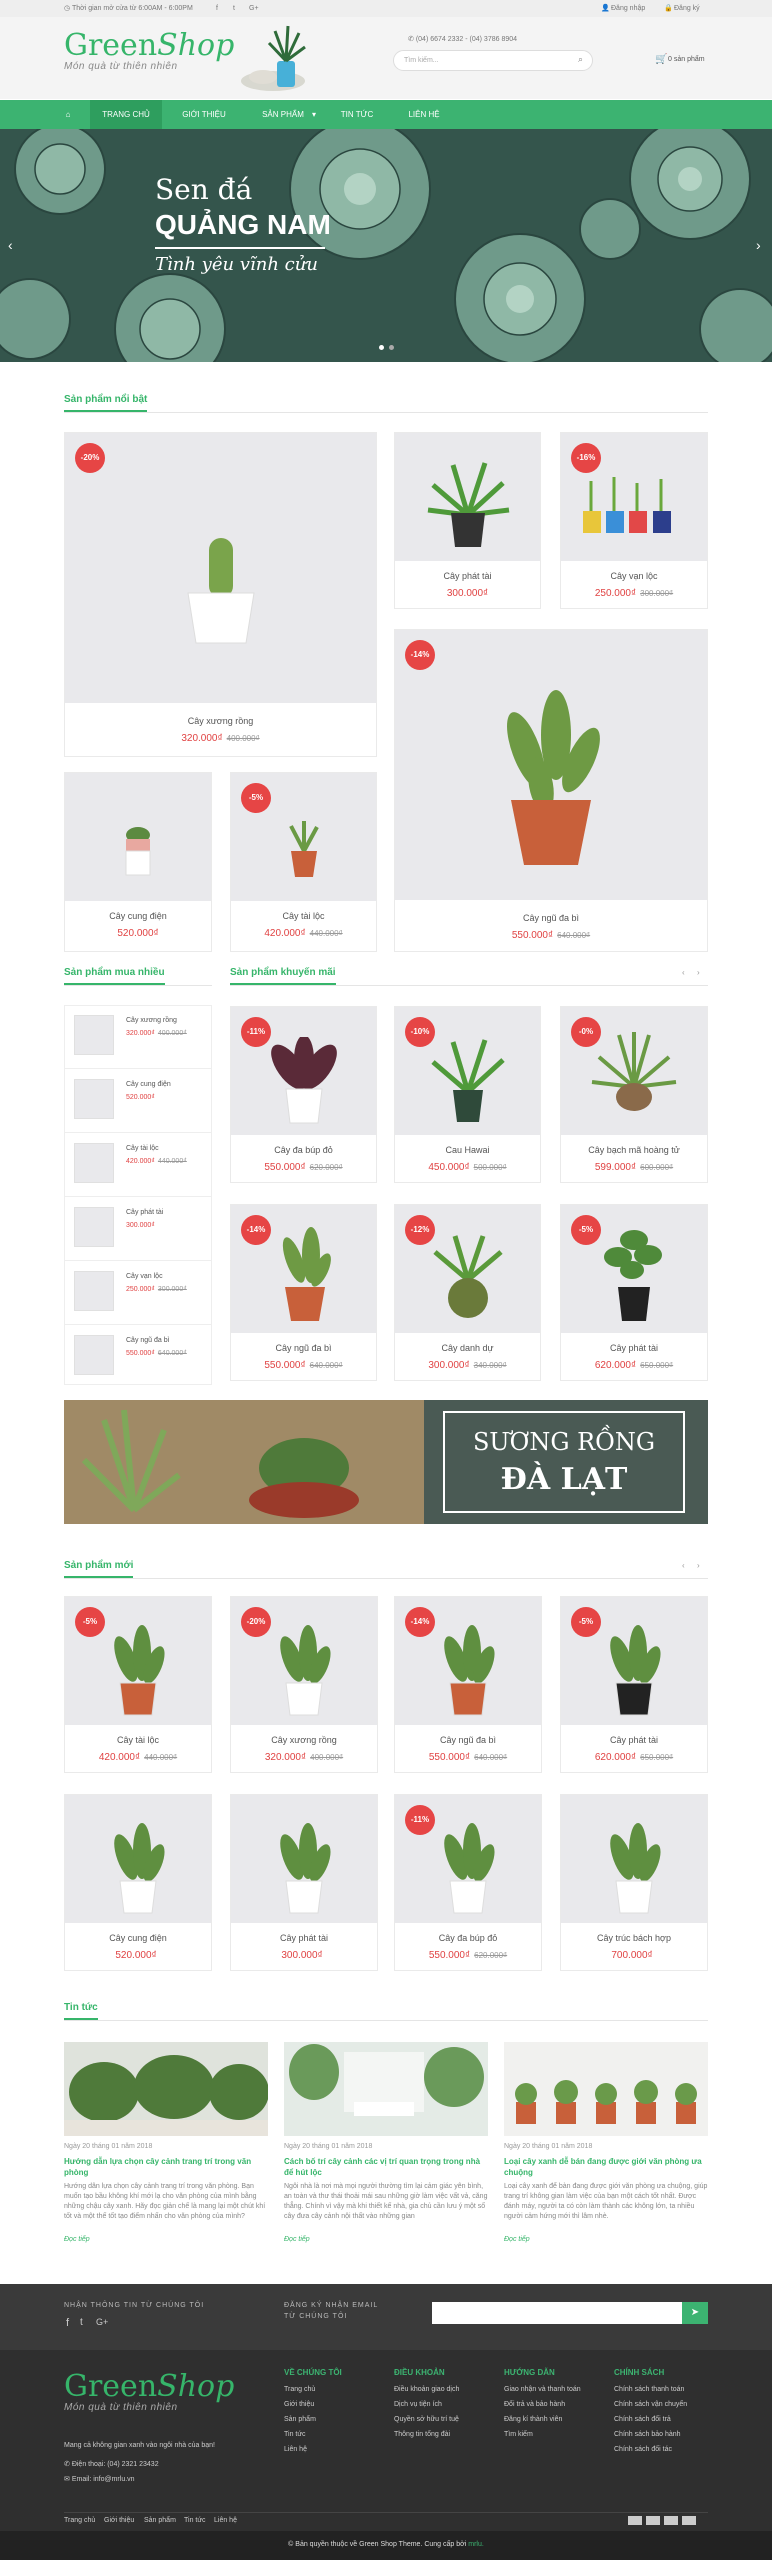 Image resolution: width=772 pixels, height=2560 pixels. I want to click on footer-link: Sản phẩm, so click(300, 2419).